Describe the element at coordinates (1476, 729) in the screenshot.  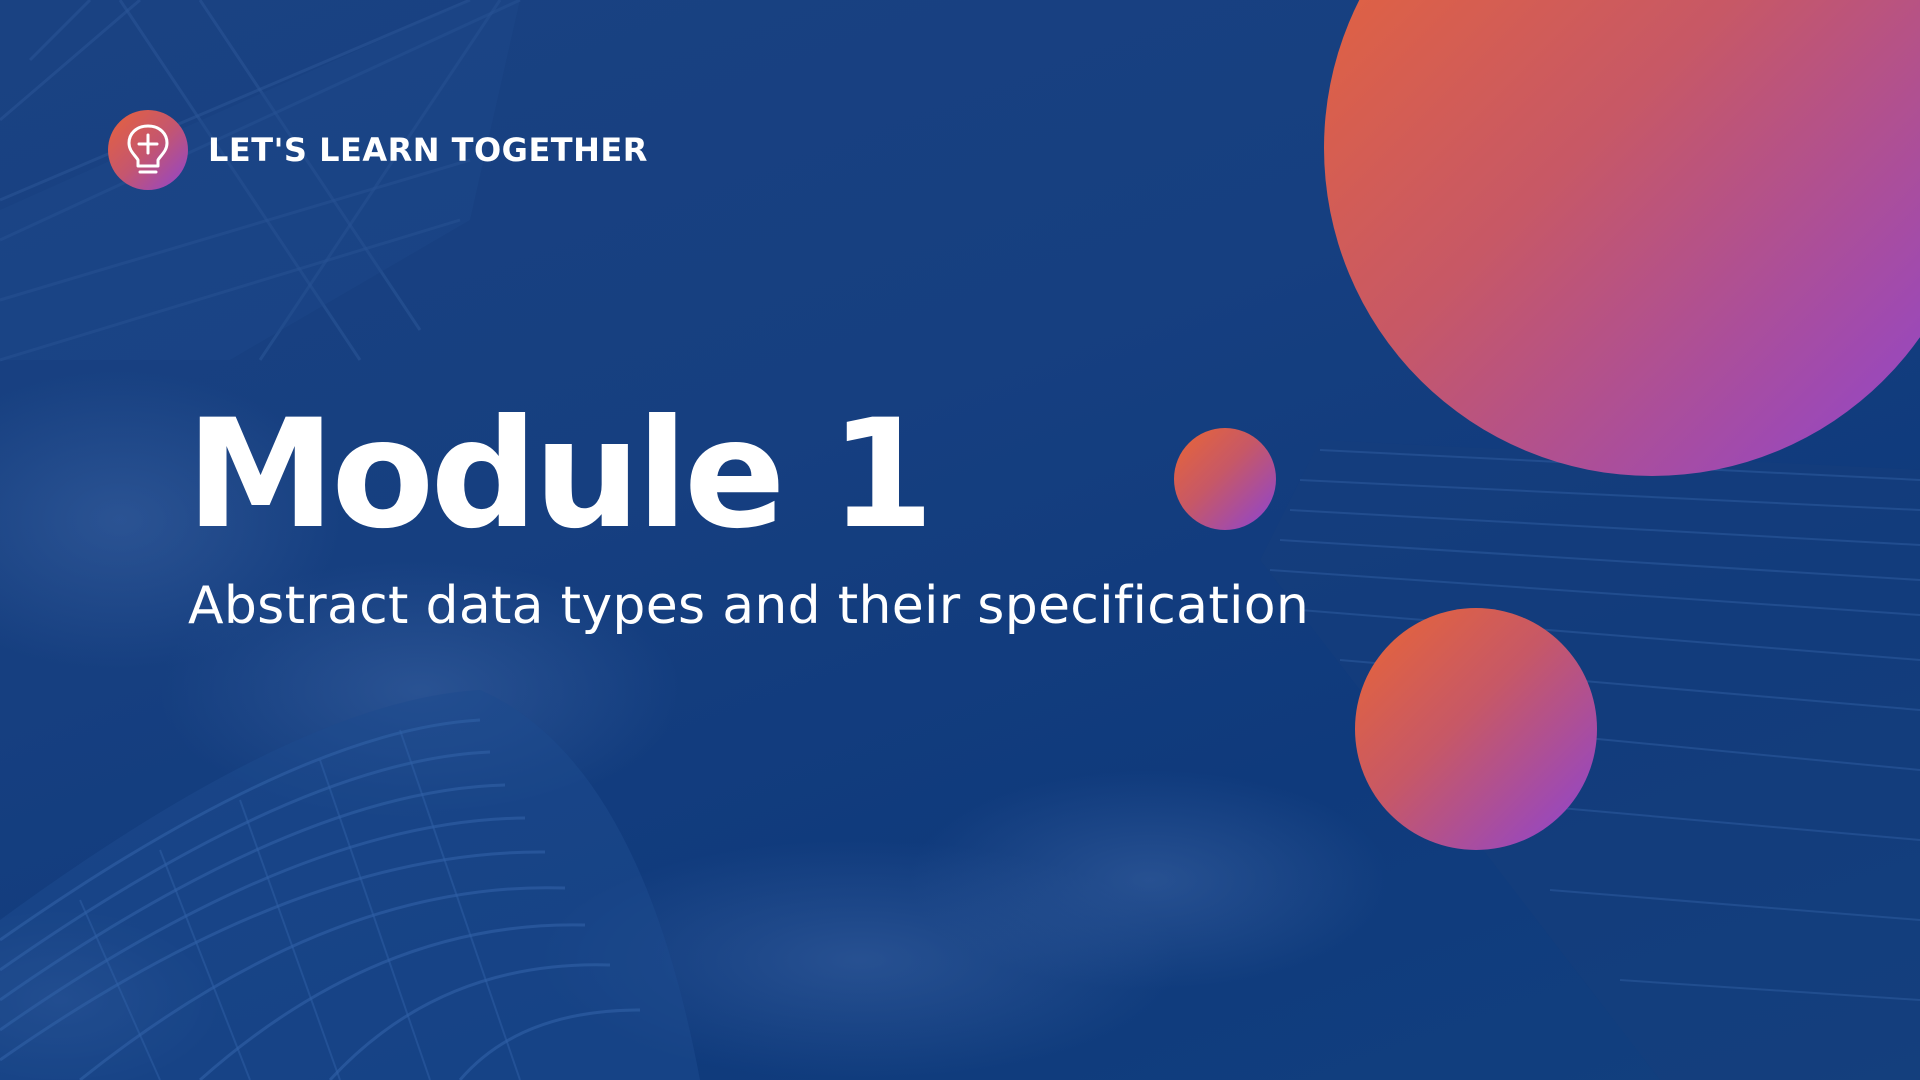
I see `decorative-orb-medium` at that location.